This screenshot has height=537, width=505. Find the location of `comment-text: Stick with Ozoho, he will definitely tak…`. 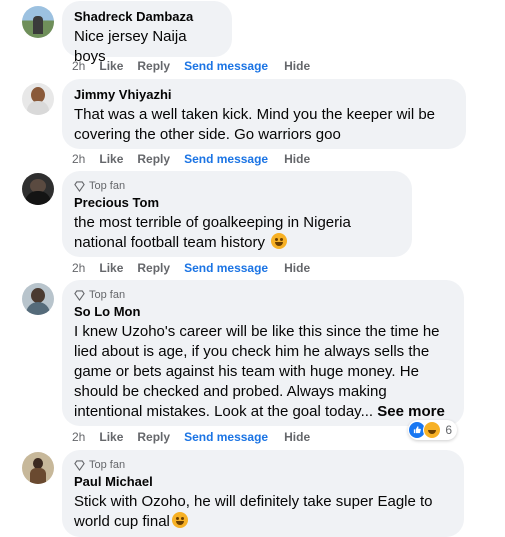

comment-text: Stick with Ozoho, he will definitely tak… is located at coordinates (263, 512).